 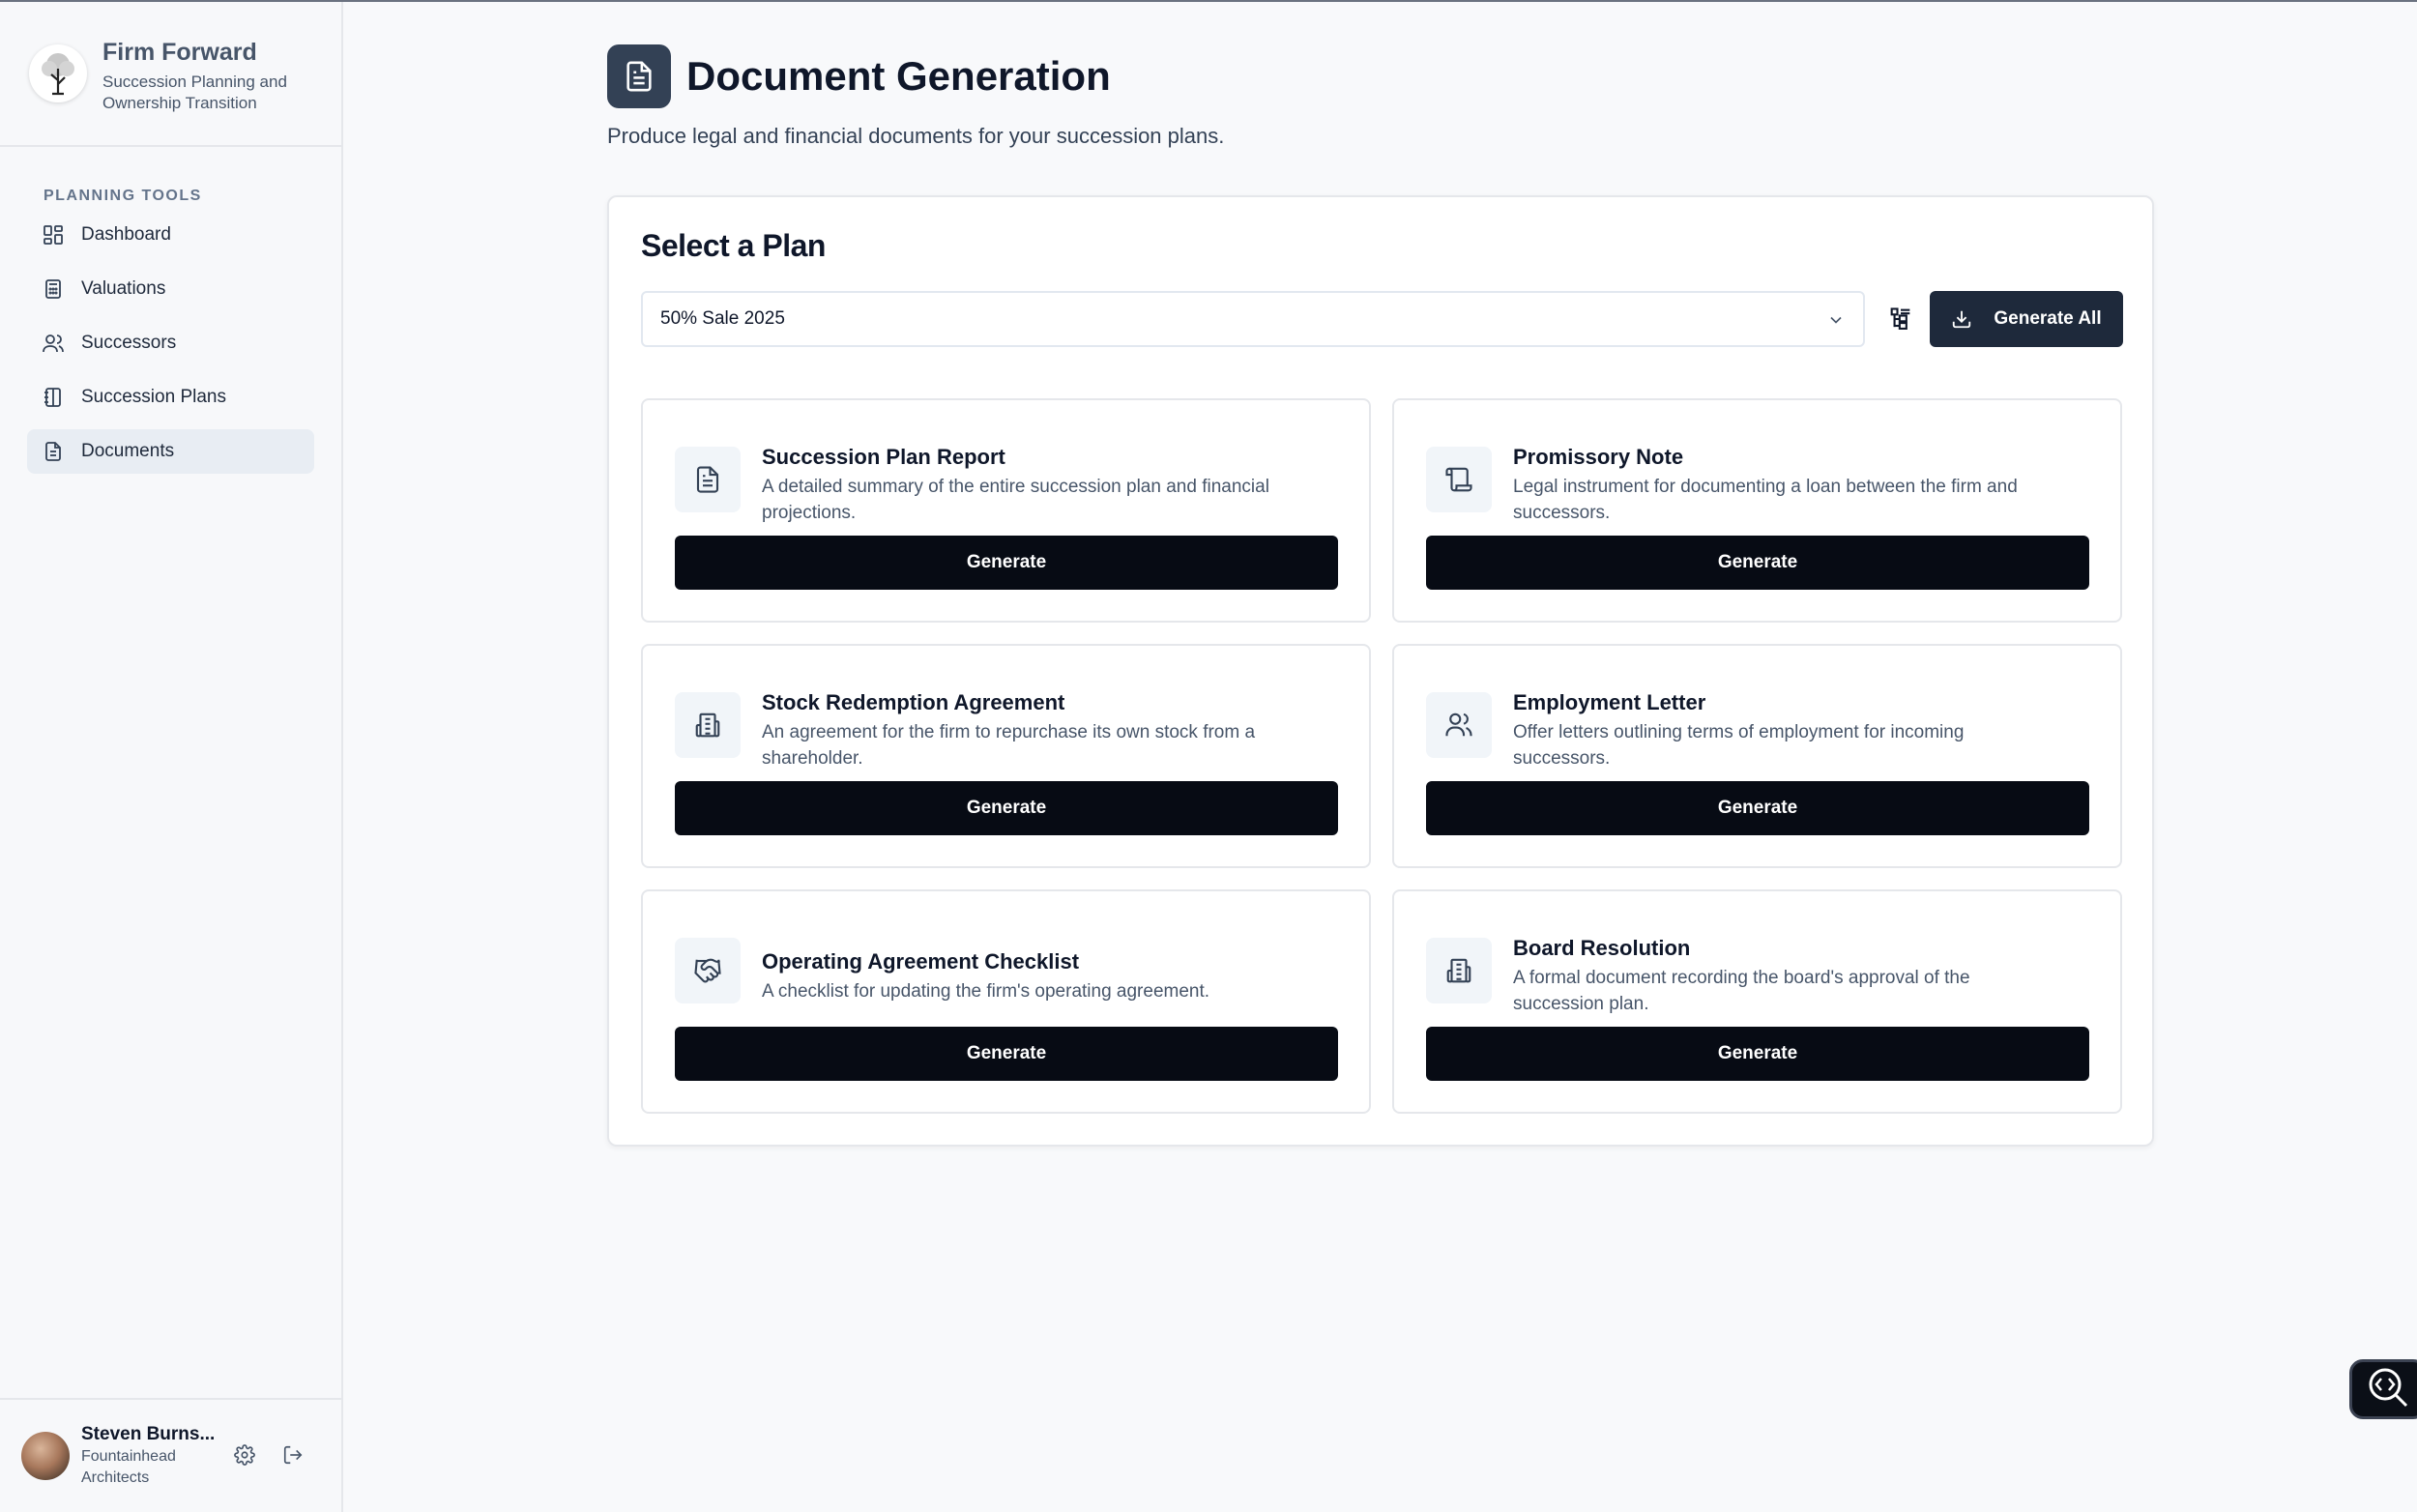 I want to click on chevron-down-icon, so click(x=1836, y=320).